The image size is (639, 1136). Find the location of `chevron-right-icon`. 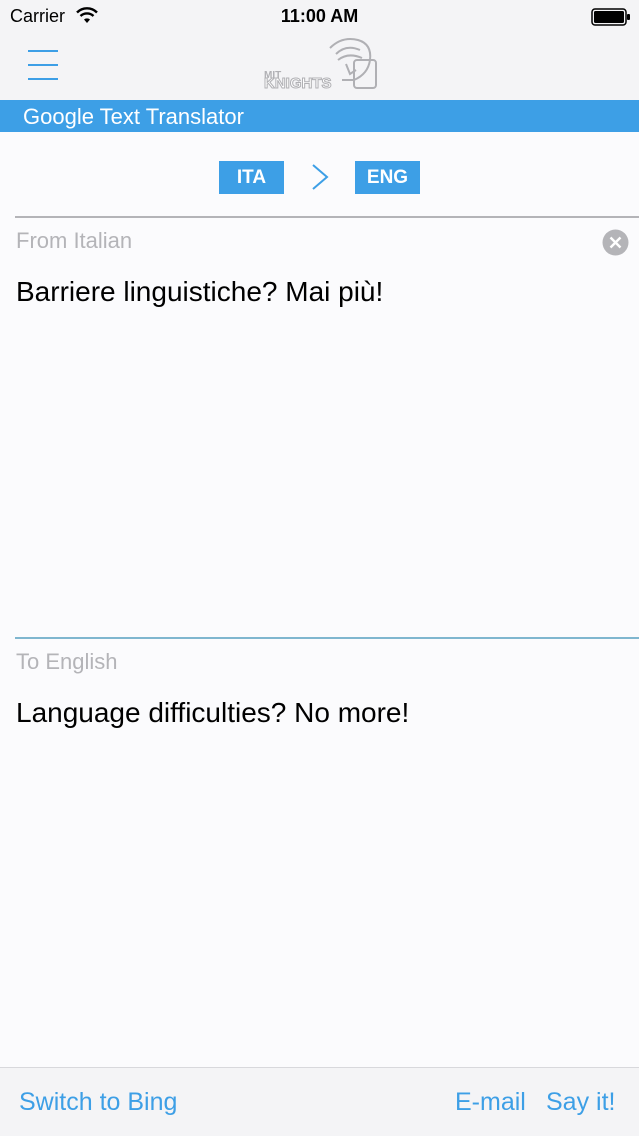

chevron-right-icon is located at coordinates (320, 177).